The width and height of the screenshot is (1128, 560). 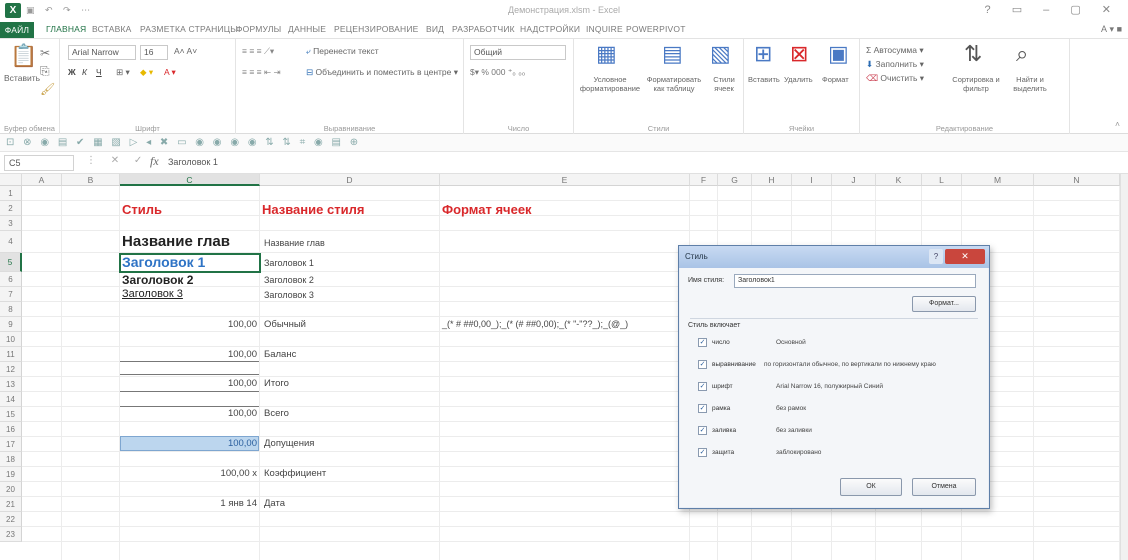 What do you see at coordinates (23, 56) in the screenshot?
I see `paste-icon: 📋` at bounding box center [23, 56].